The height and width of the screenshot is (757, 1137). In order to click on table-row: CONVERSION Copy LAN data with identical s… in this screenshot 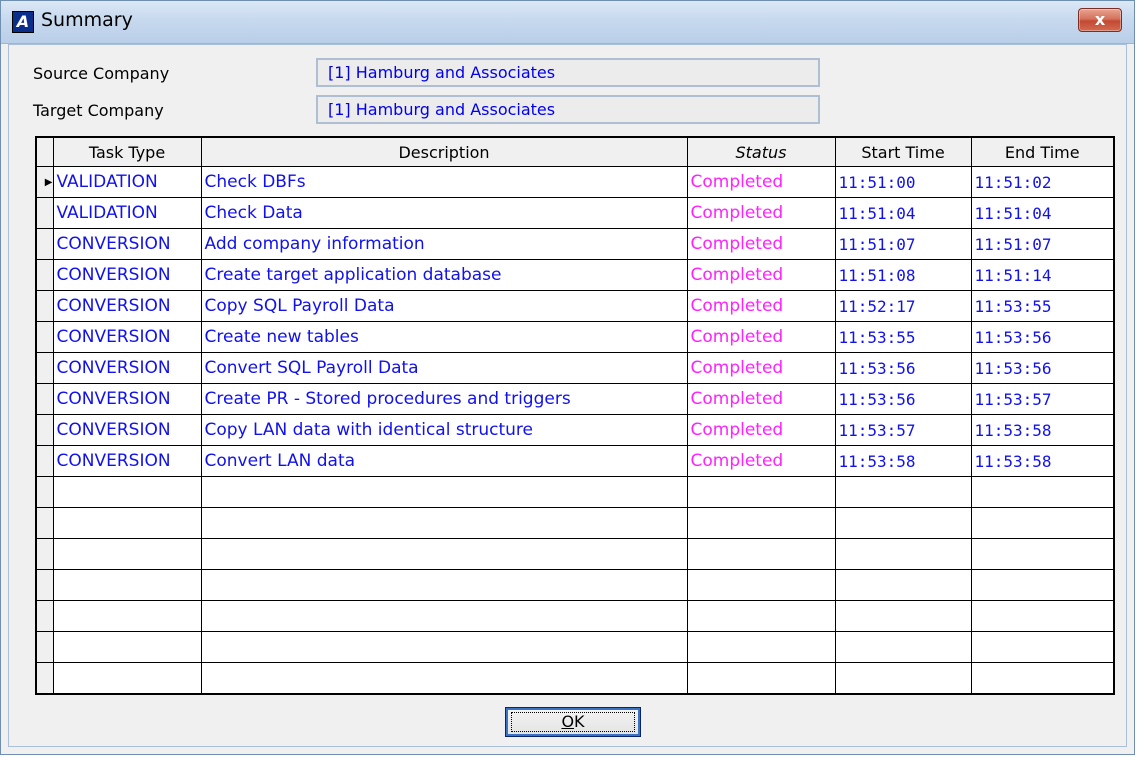, I will do `click(575, 430)`.